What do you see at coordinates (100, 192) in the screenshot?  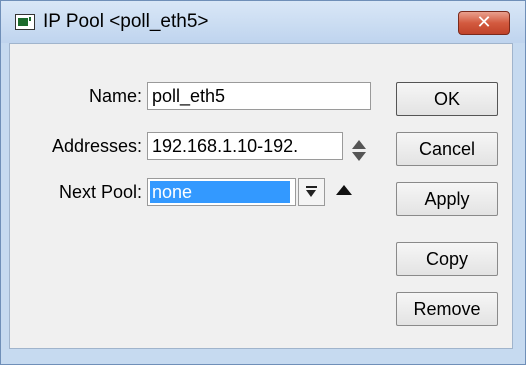 I see `next-pool-label: Next Pool:` at bounding box center [100, 192].